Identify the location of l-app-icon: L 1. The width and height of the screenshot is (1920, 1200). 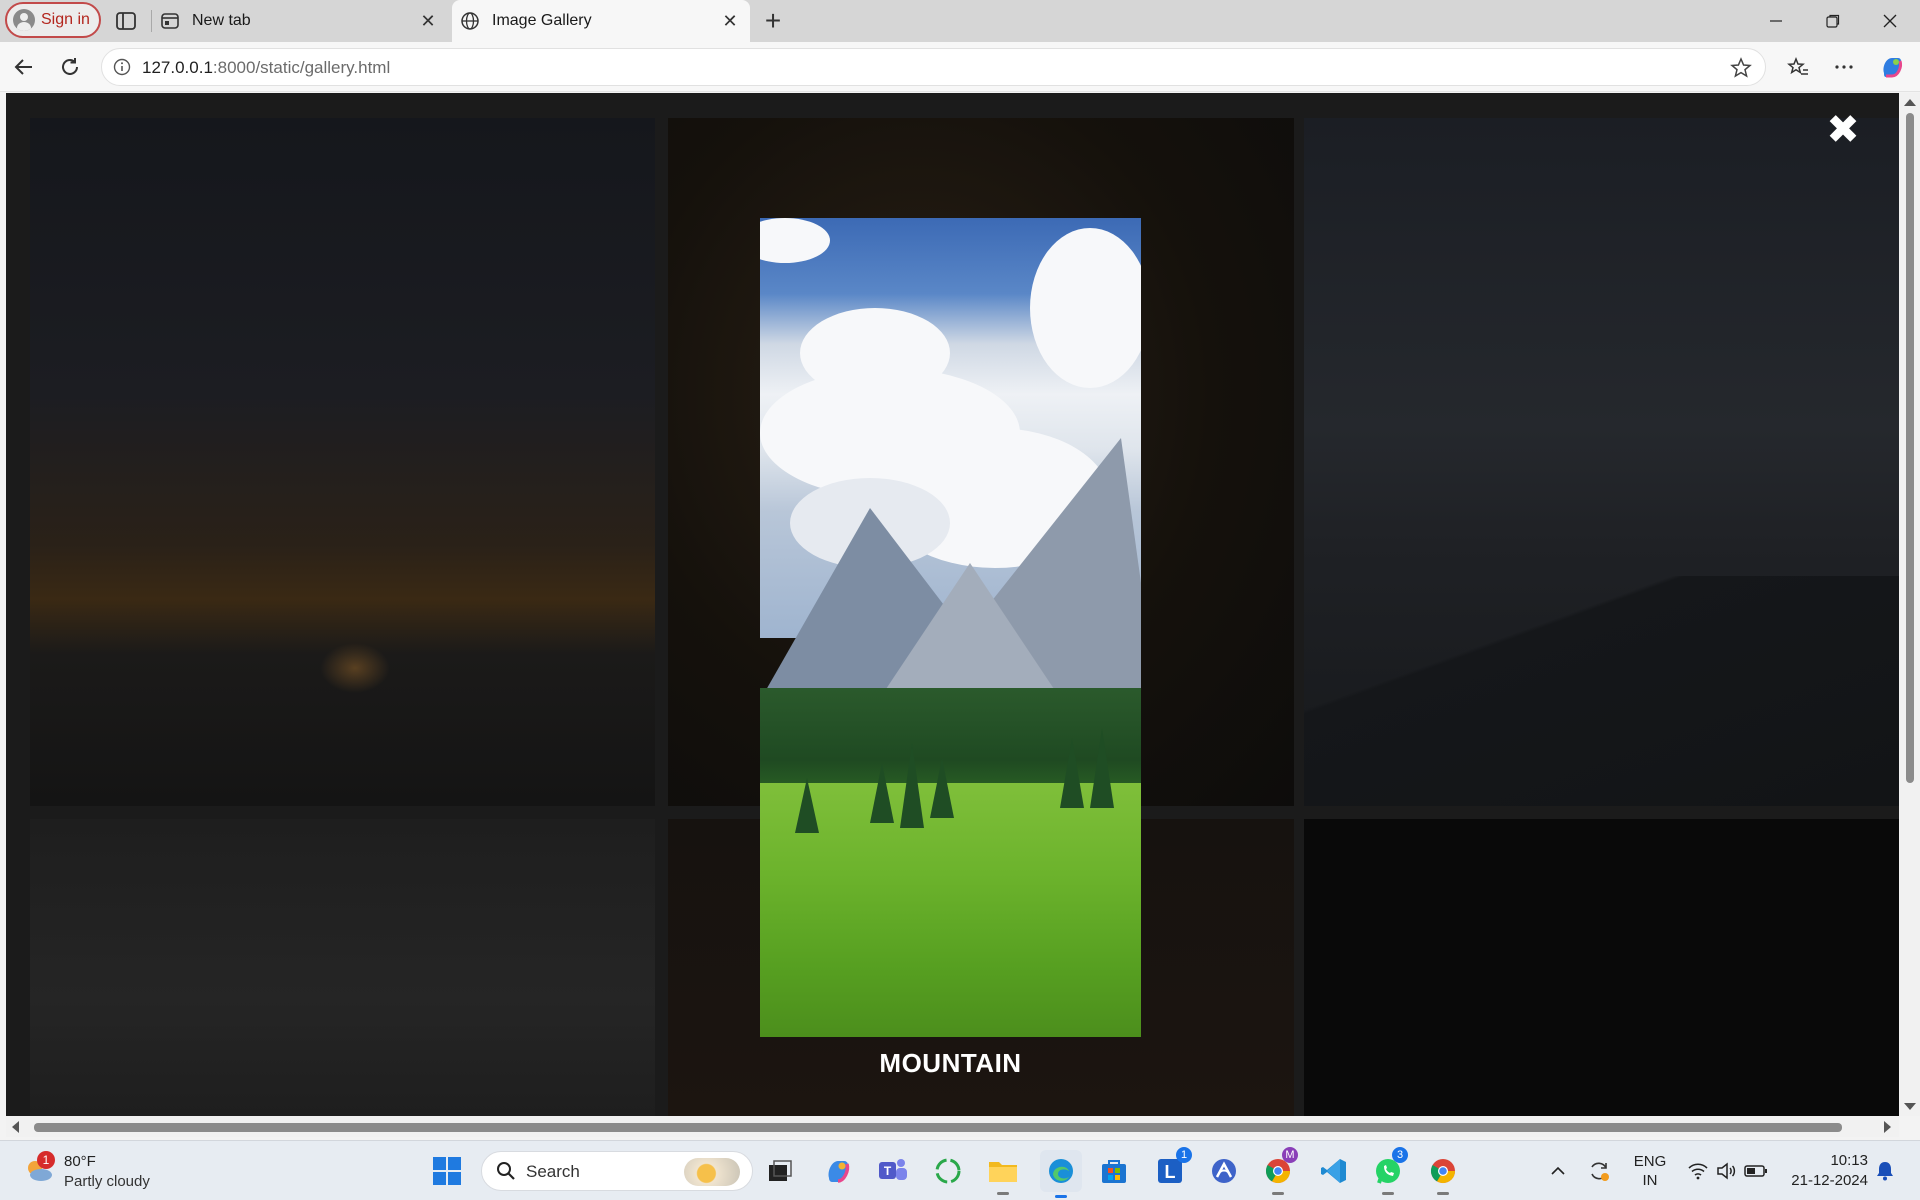
(1172, 1168).